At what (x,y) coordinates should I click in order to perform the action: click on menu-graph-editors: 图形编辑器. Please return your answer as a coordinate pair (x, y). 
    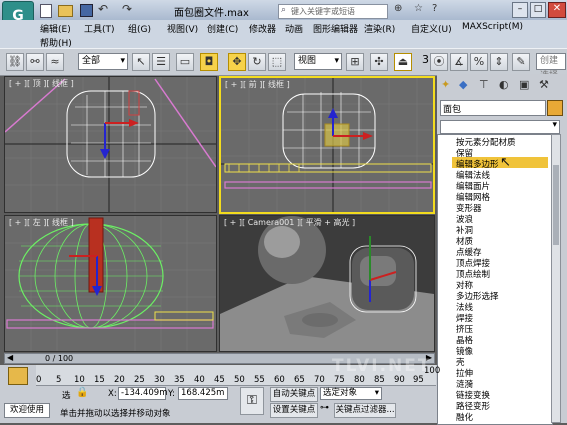
    Looking at the image, I should click on (335, 28).